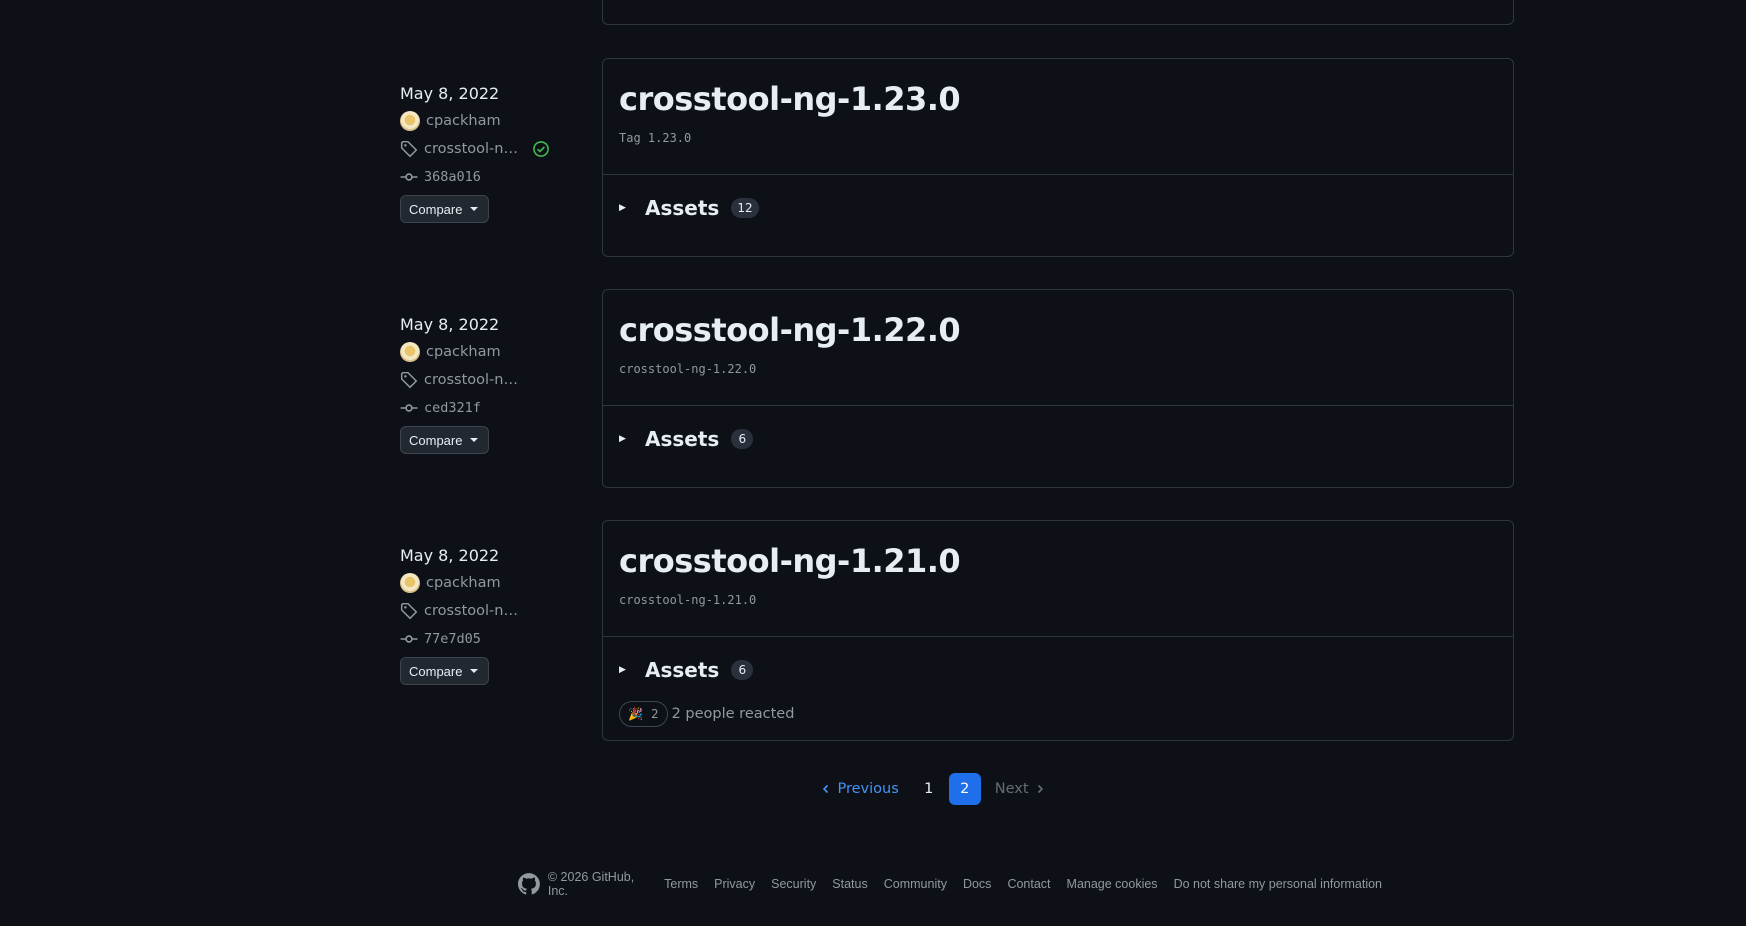 This screenshot has height=926, width=1746. Describe the element at coordinates (734, 884) in the screenshot. I see `footer-link-privacy: Privacy` at that location.